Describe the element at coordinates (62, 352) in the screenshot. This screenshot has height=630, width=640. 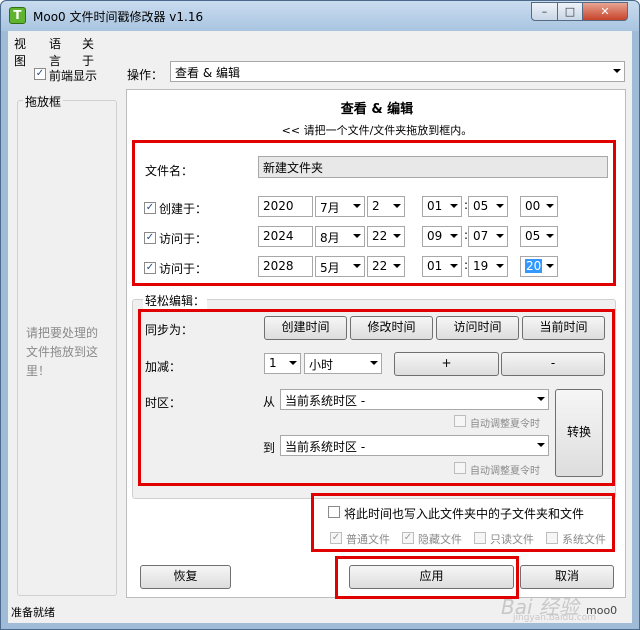
I see `dropzone-hint: 请把要处理的文件拖放到这里！` at that location.